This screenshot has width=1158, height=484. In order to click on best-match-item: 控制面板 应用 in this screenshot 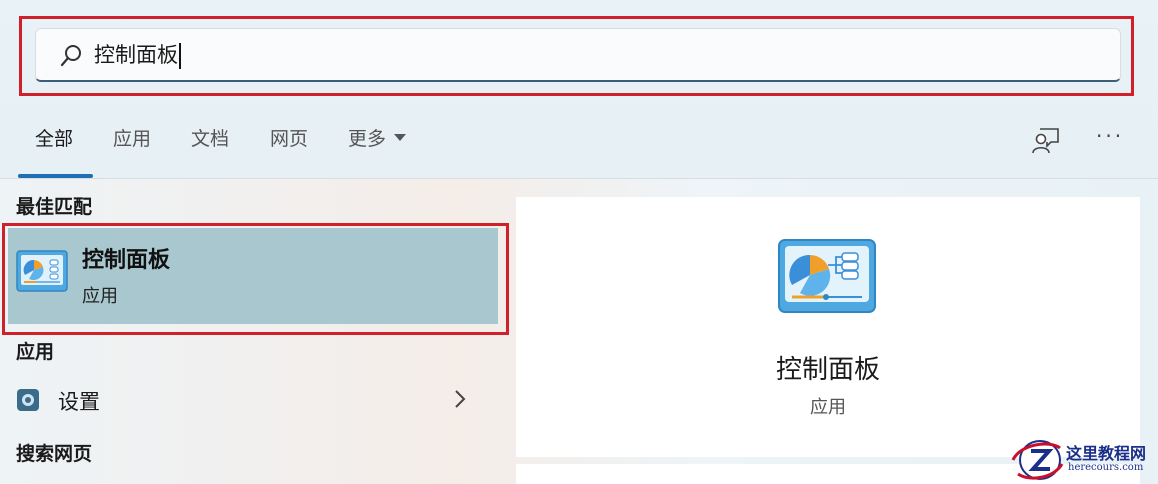, I will do `click(253, 276)`.